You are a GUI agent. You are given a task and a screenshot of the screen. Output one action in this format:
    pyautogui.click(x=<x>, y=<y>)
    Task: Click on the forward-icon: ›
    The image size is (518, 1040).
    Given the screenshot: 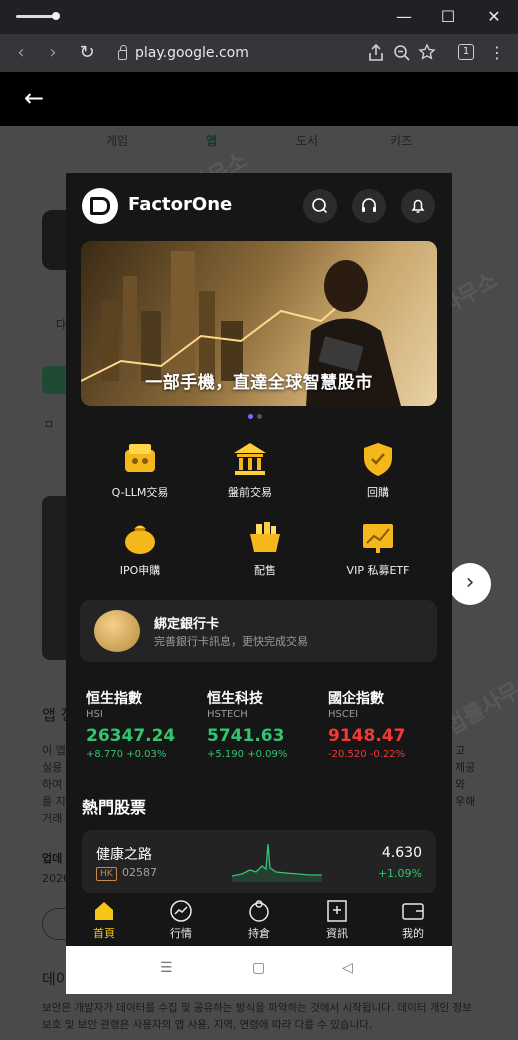 What is the action you would take?
    pyautogui.click(x=53, y=53)
    